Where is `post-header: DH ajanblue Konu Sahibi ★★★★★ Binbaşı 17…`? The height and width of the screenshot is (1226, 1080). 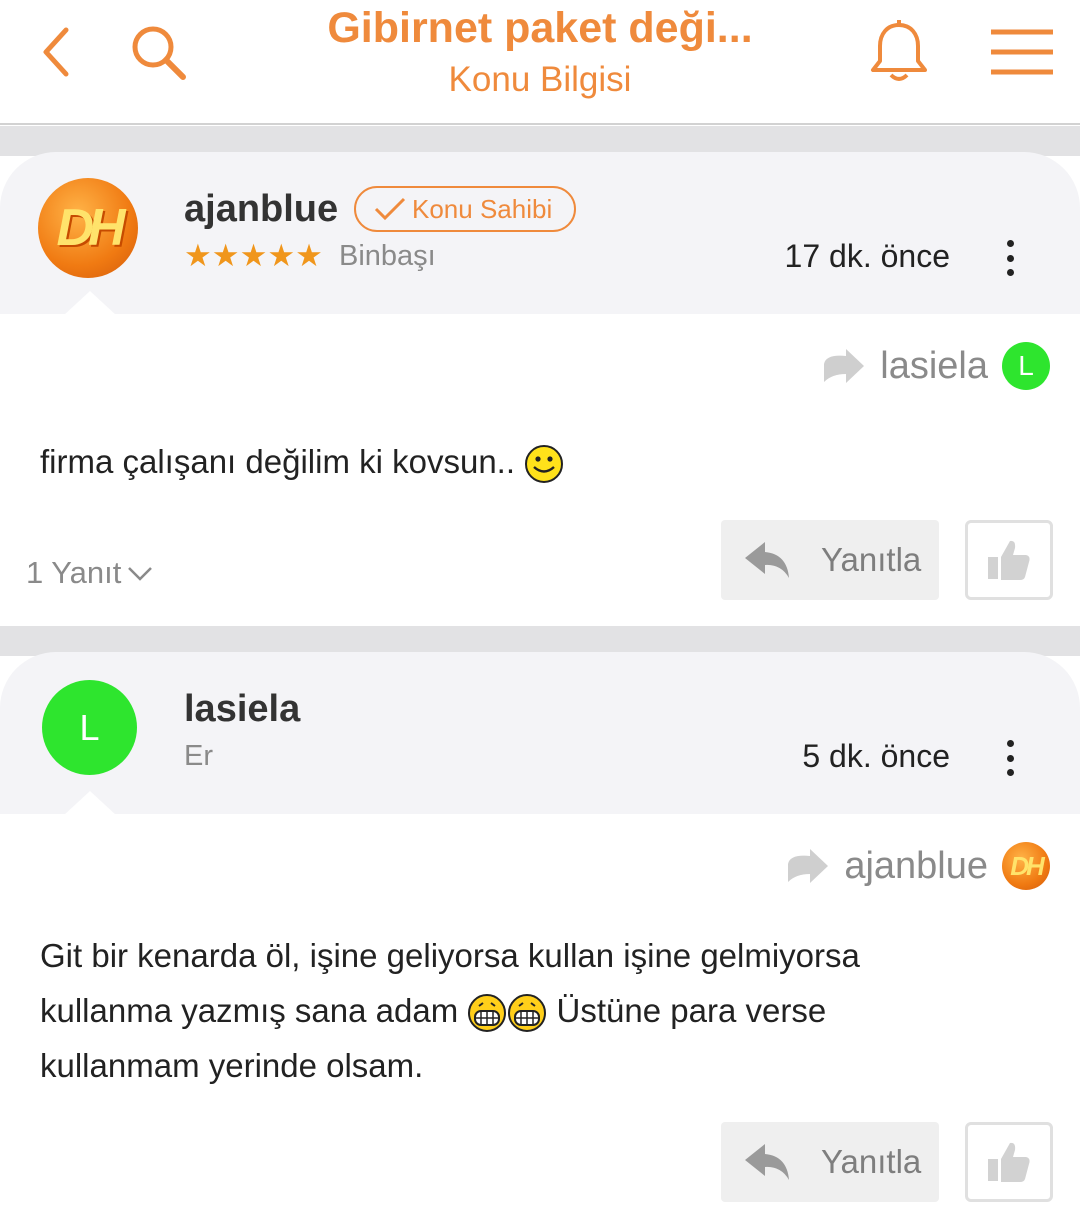
post-header: DH ajanblue Konu Sahibi ★★★★★ Binbaşı 17… is located at coordinates (540, 233).